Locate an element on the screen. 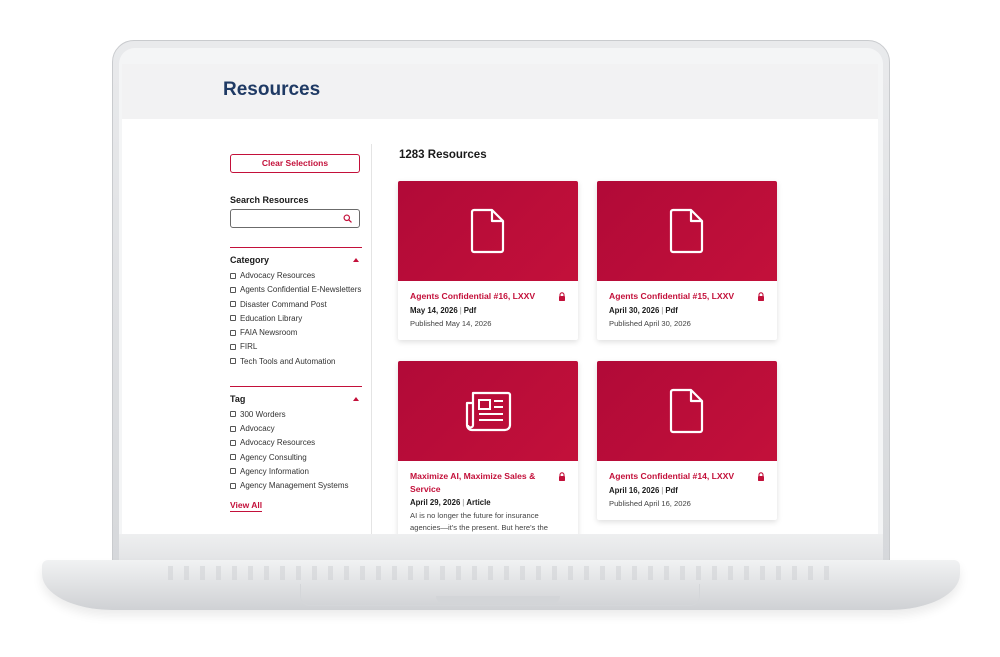  card-title-row: Agents Confidential #15, LXXV is located at coordinates (687, 296).